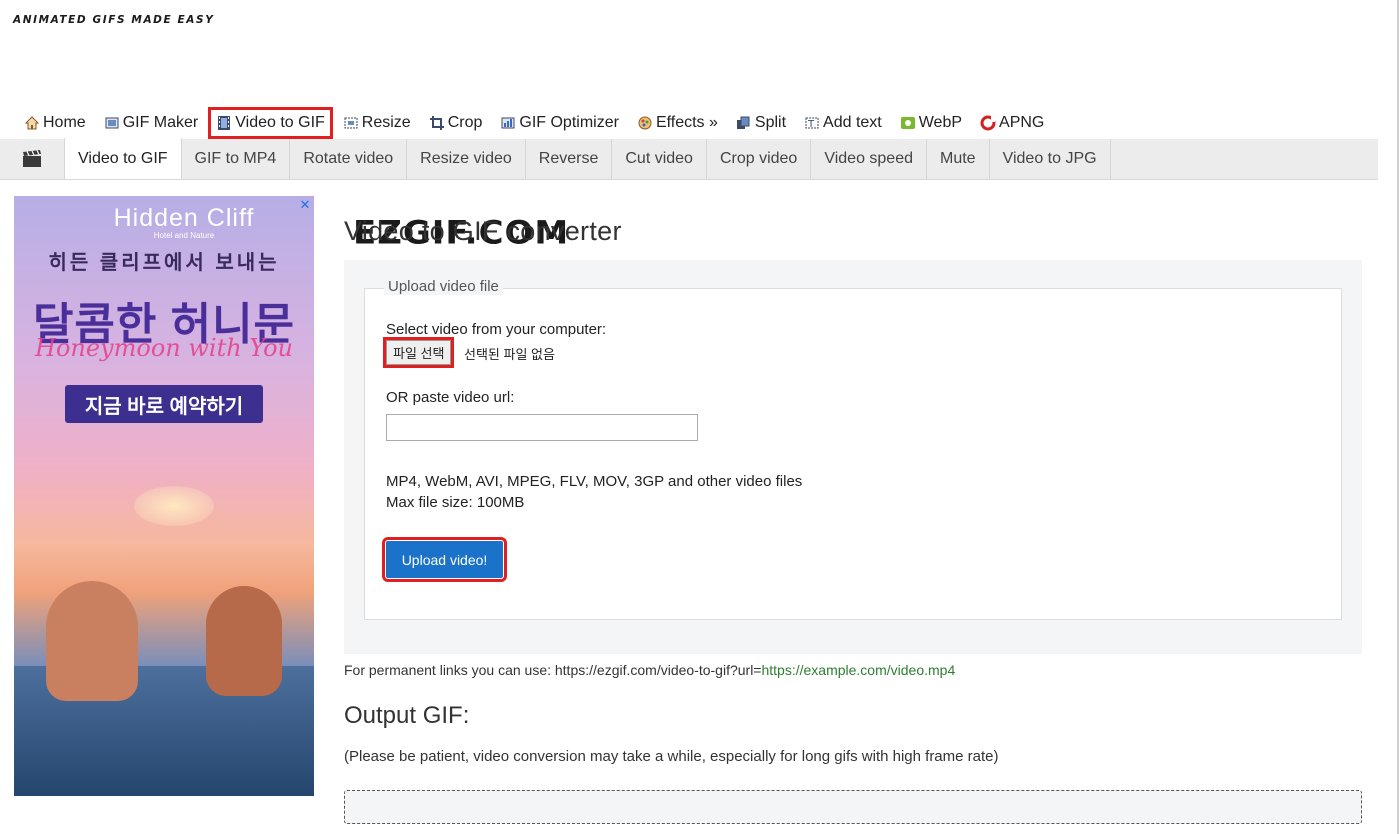  I want to click on webp-icon, so click(907, 123).